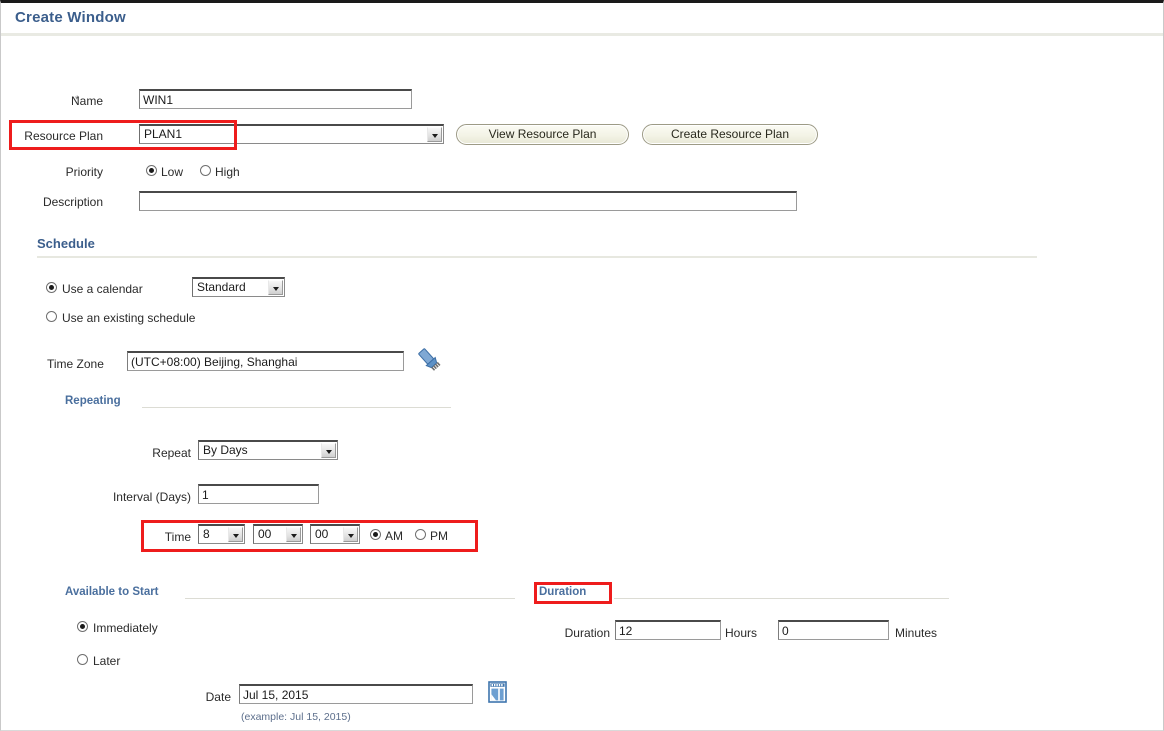 The height and width of the screenshot is (731, 1164). I want to click on name-label: Name, so click(86, 101).